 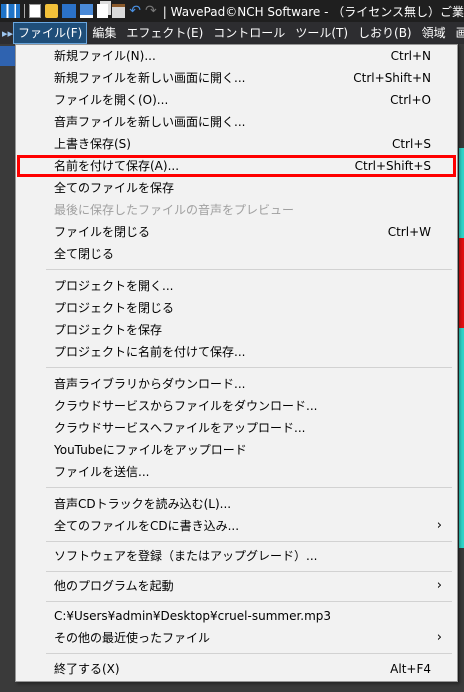 I want to click on save-as-icon, so click(x=86, y=11).